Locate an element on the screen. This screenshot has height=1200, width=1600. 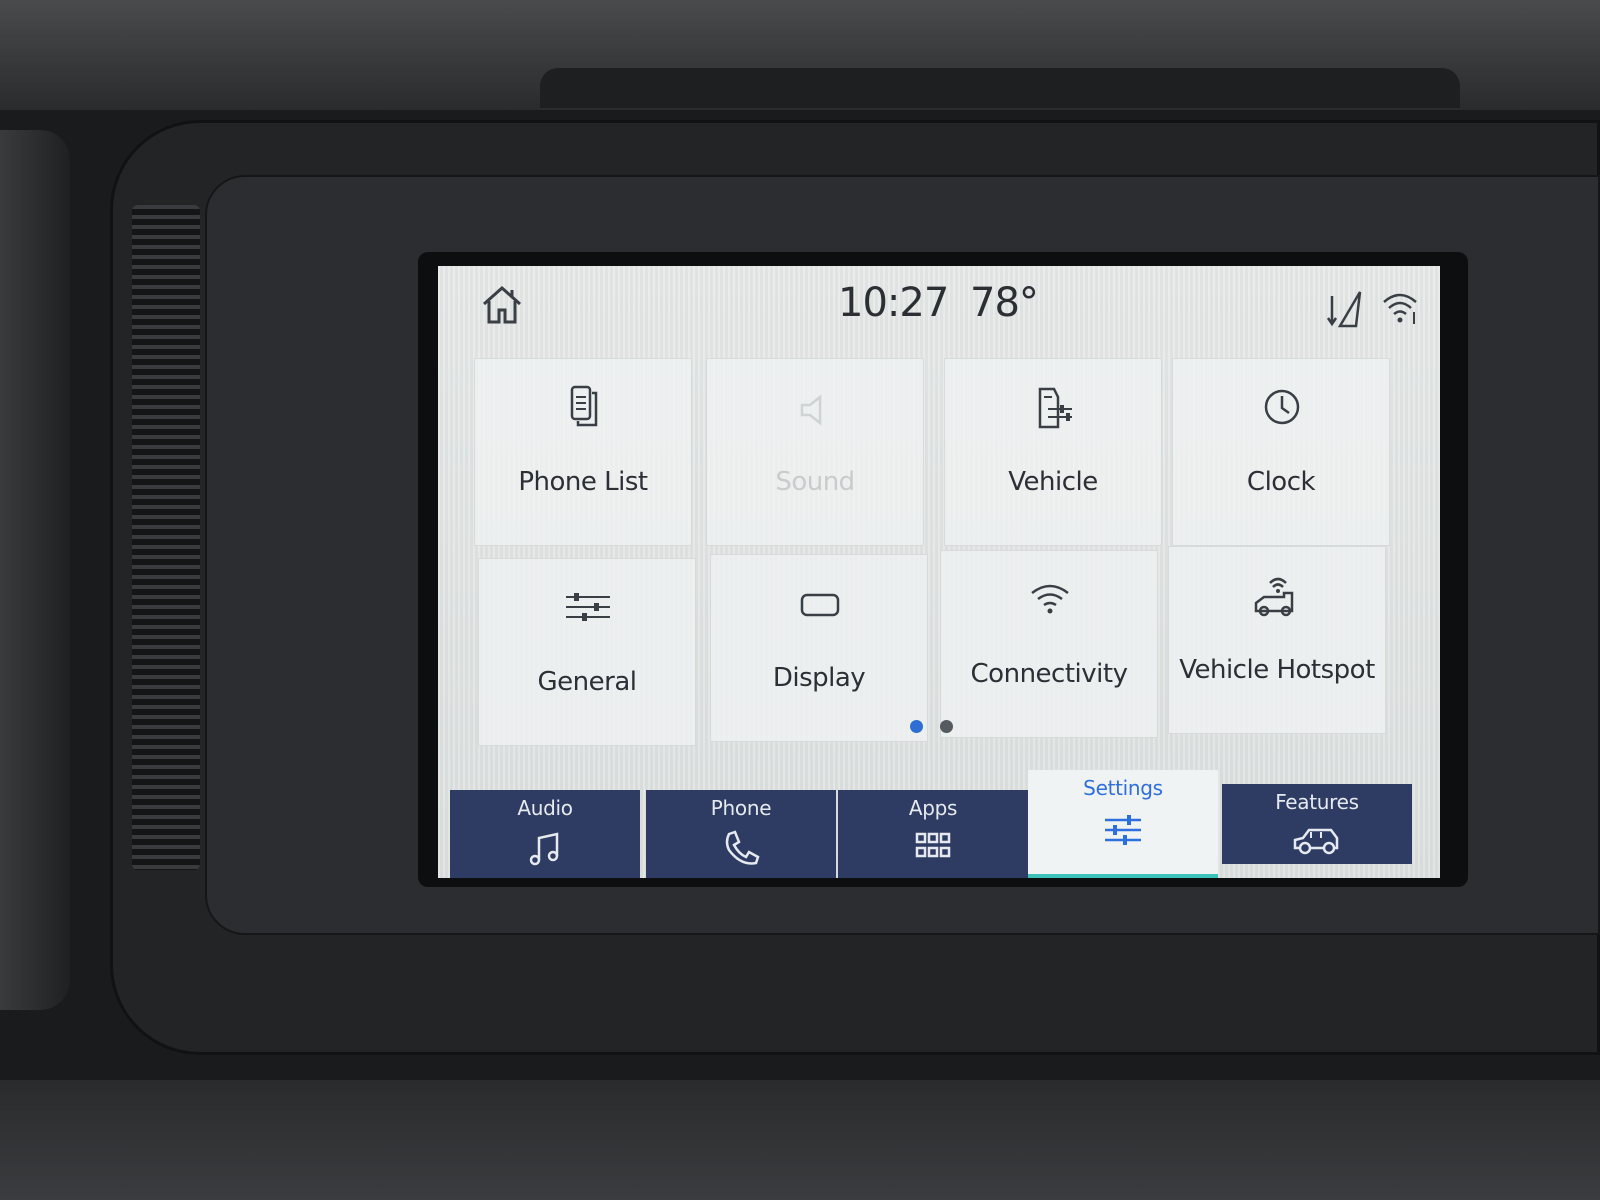
tile-general: General is located at coordinates (587, 652).